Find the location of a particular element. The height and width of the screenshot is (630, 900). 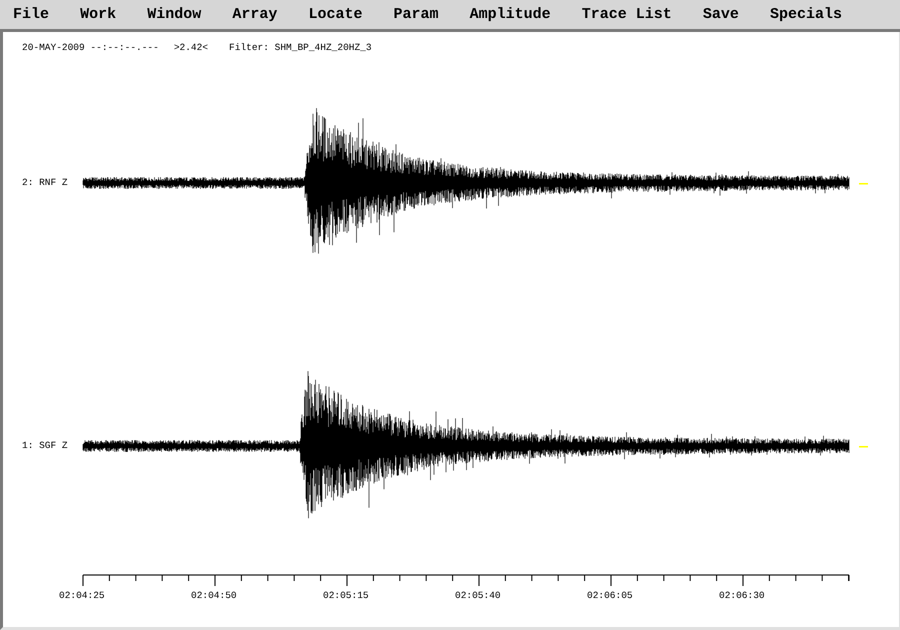

filter-text: Filter: SHM_BP_4HZ_20HZ_3 is located at coordinates (300, 48).